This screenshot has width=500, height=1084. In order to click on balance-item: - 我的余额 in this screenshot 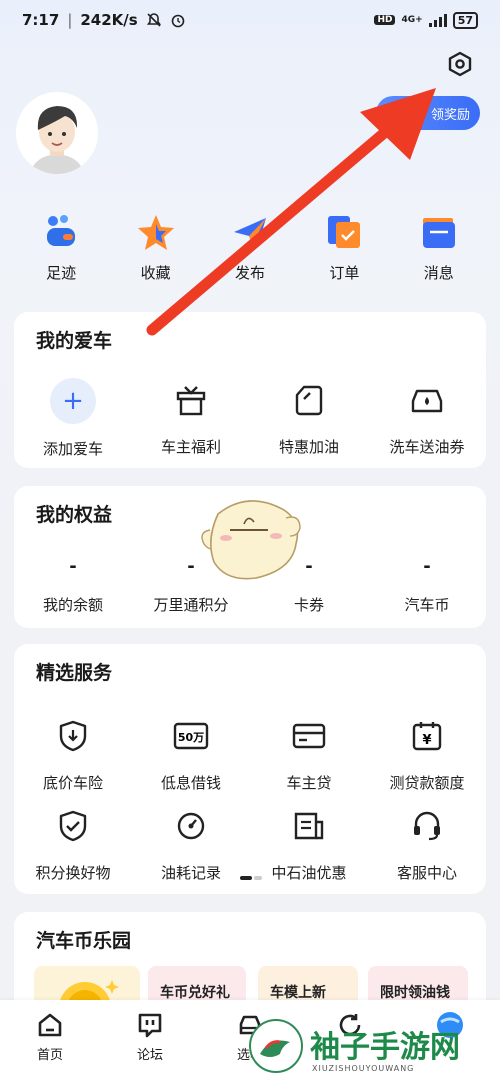, I will do `click(73, 585)`.